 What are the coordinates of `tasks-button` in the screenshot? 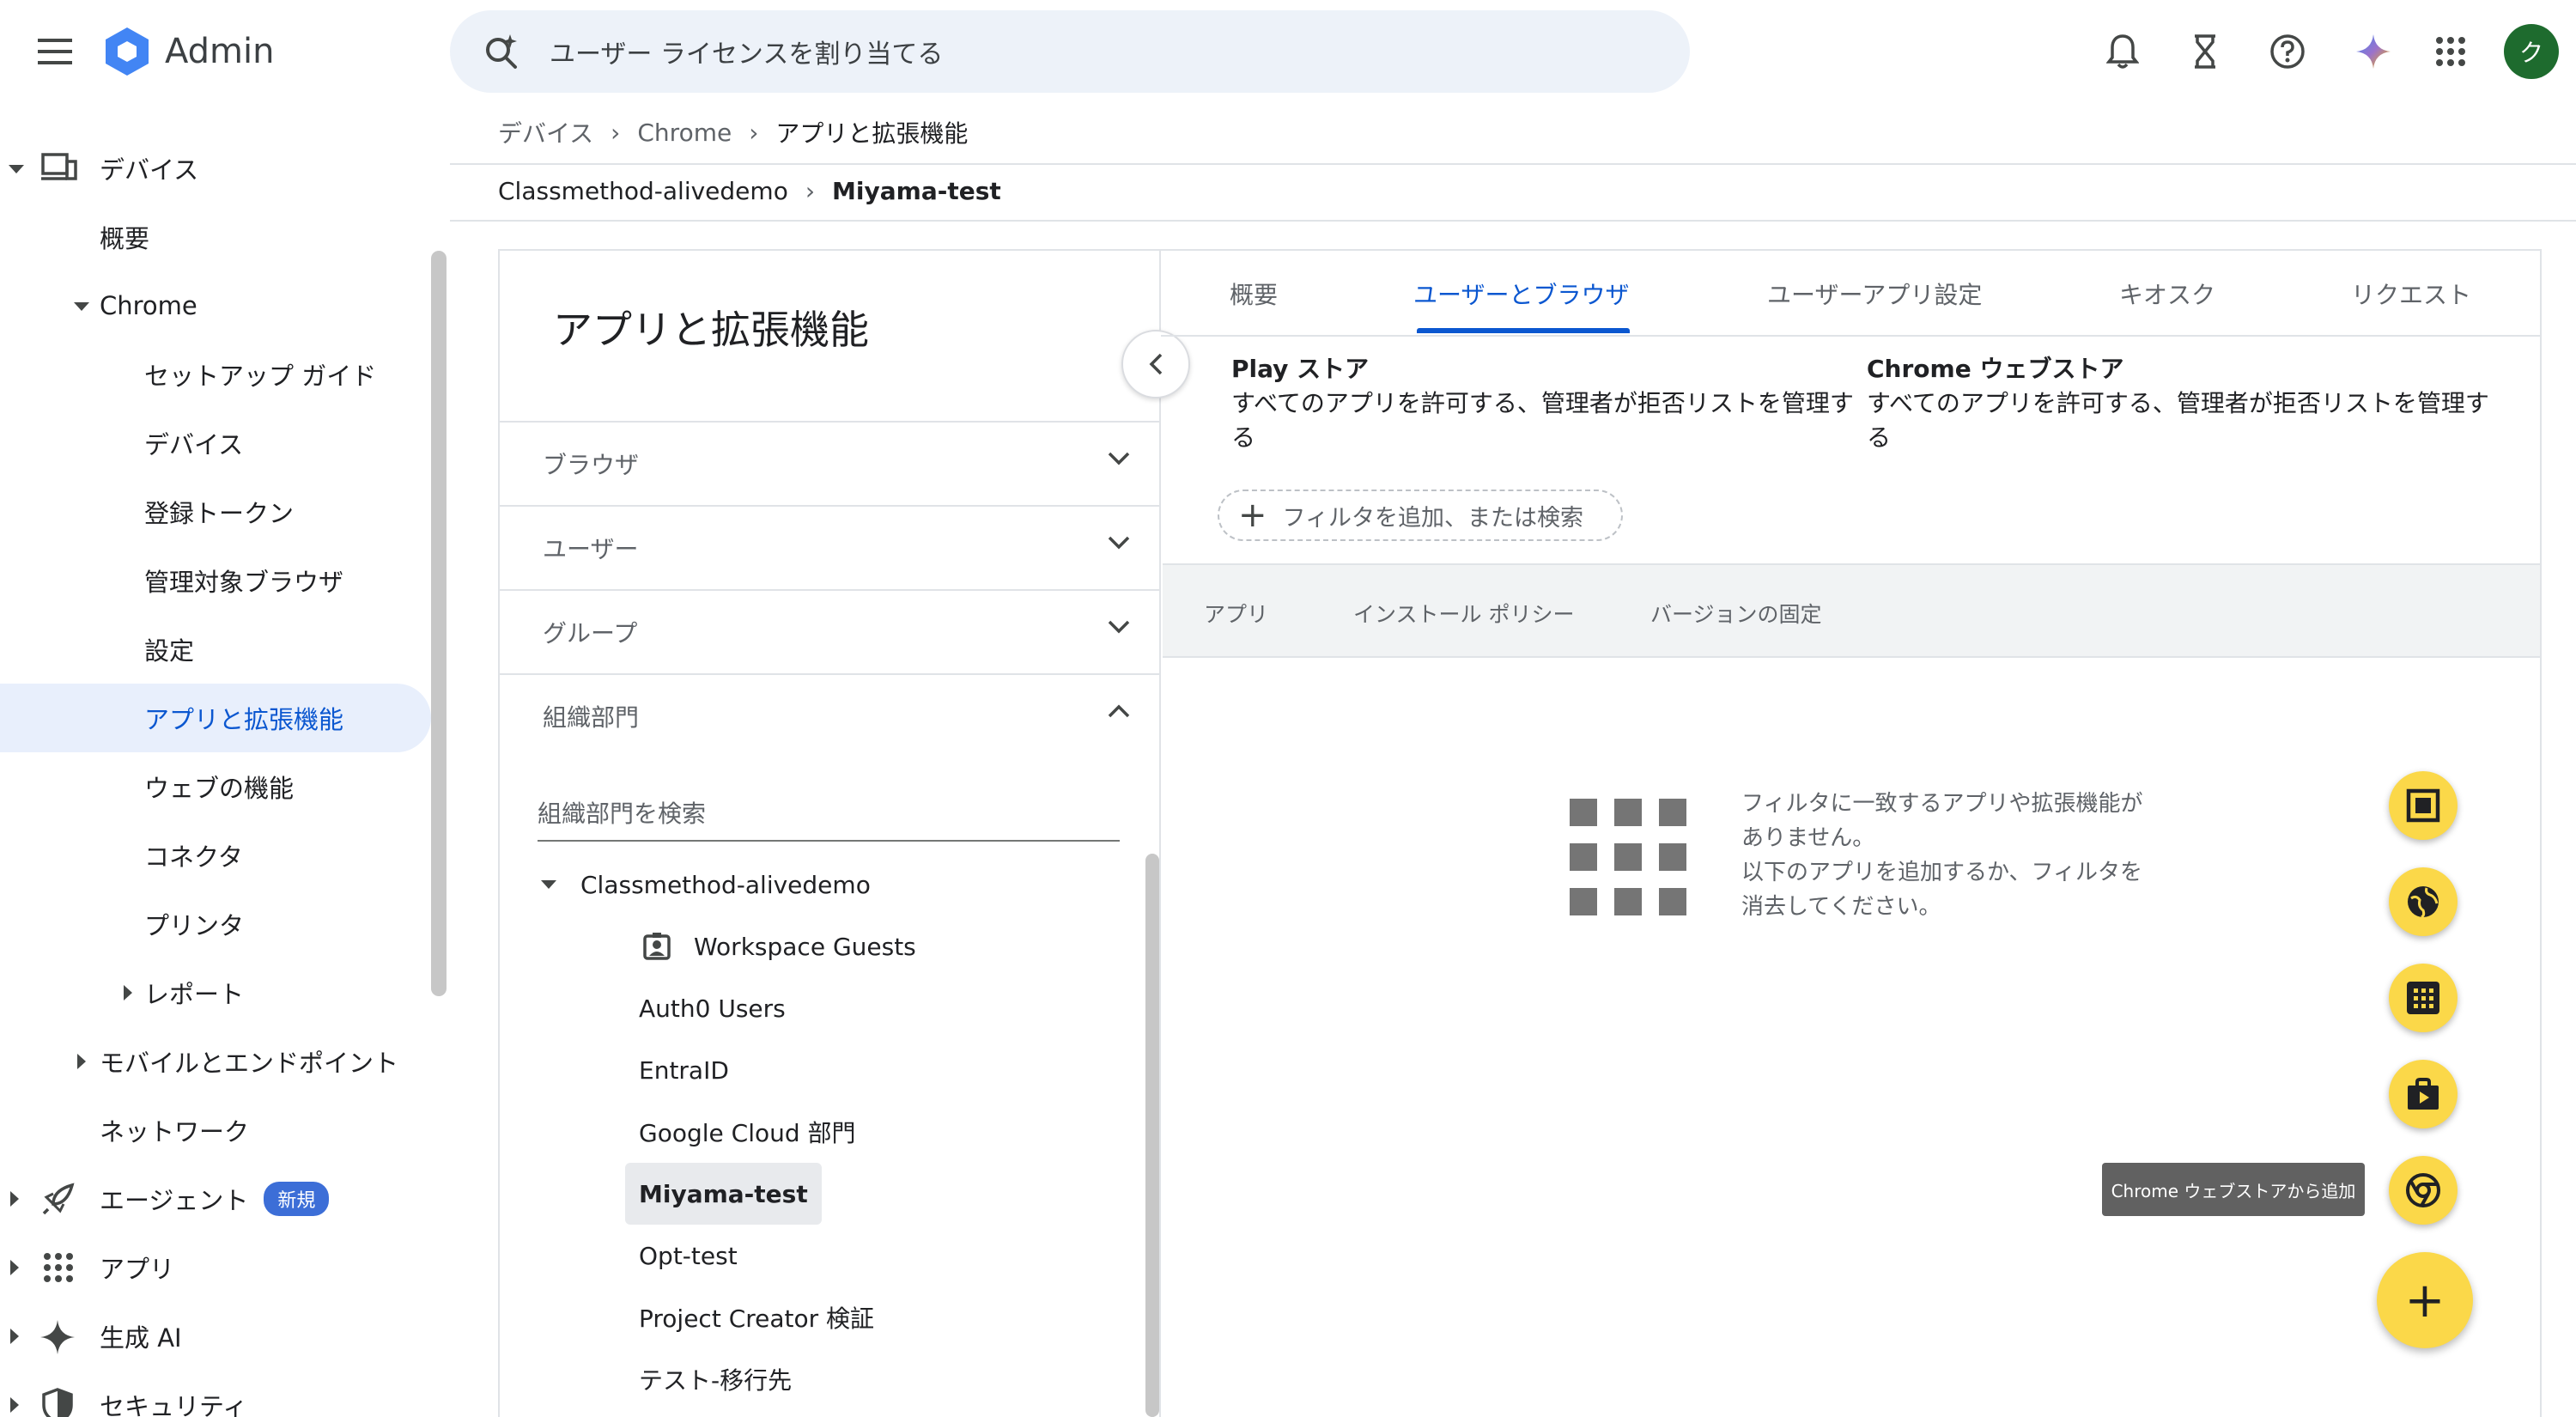 It's located at (2206, 51).